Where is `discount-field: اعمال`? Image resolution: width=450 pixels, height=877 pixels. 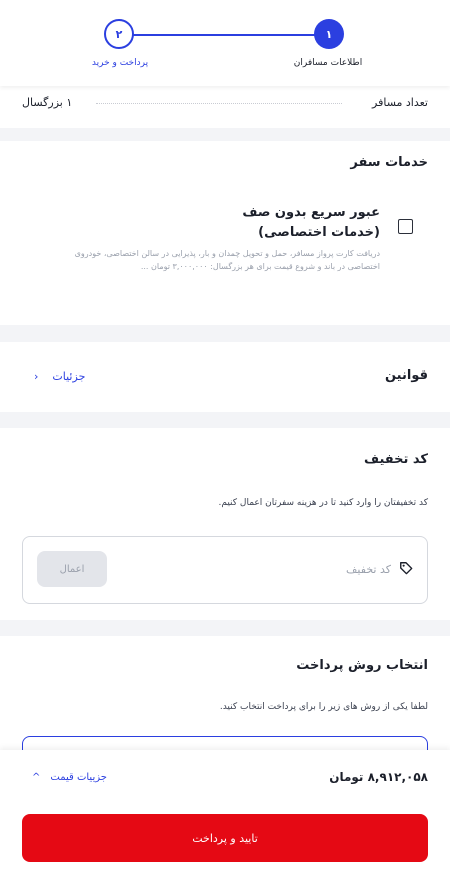
discount-field: اعمال is located at coordinates (225, 570).